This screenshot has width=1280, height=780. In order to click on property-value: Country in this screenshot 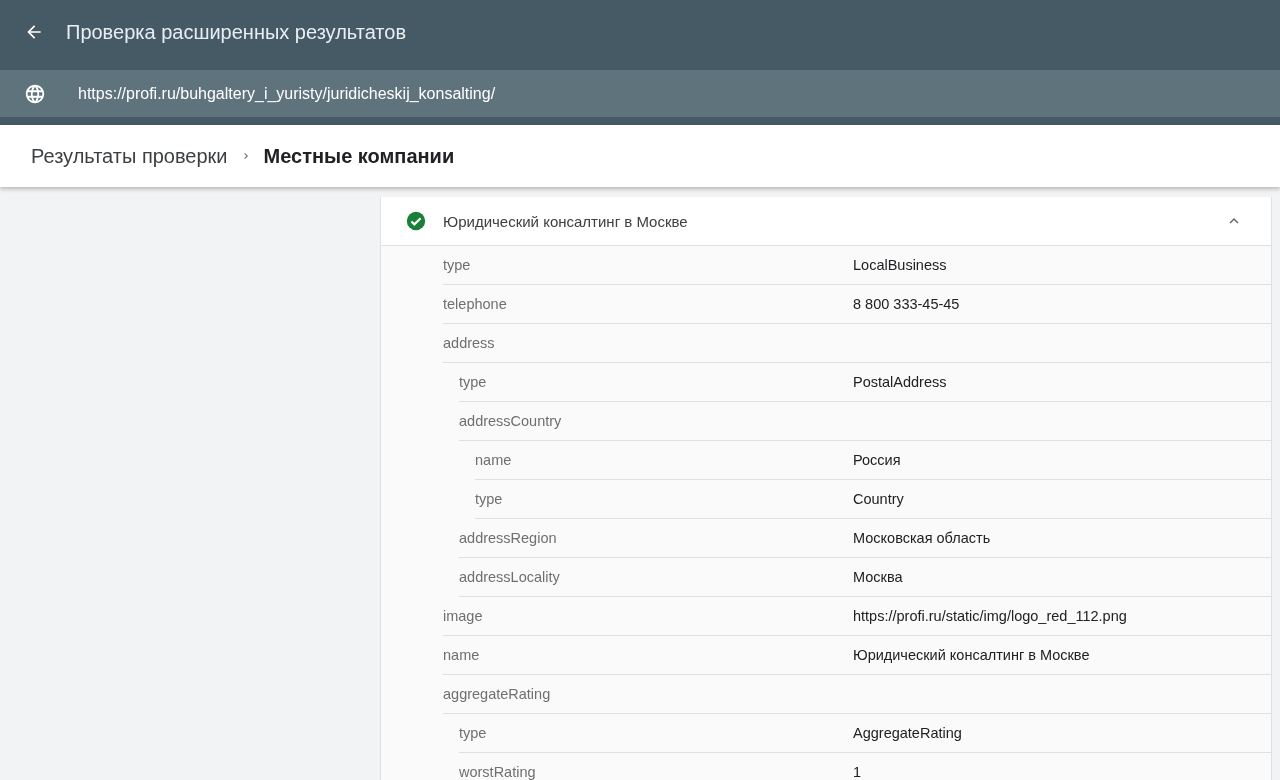, I will do `click(879, 499)`.